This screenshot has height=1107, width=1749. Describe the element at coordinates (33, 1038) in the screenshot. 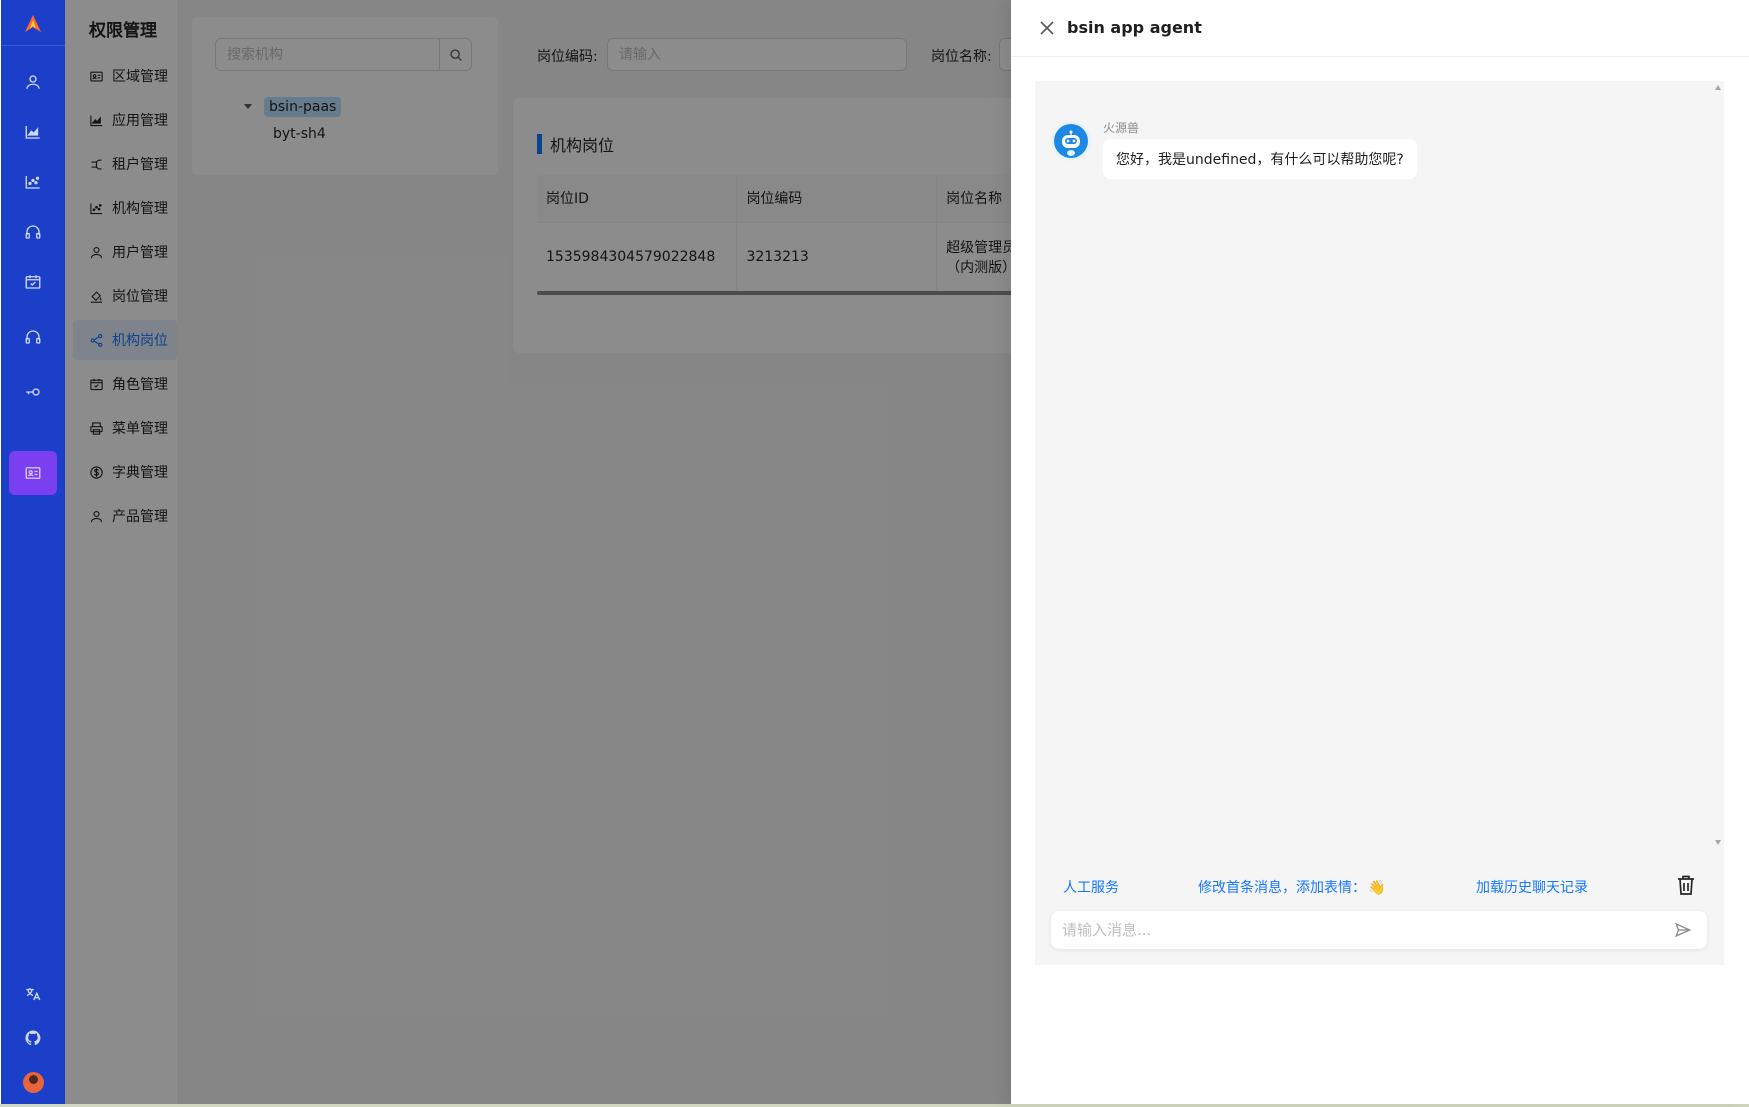

I see `github-icon` at that location.